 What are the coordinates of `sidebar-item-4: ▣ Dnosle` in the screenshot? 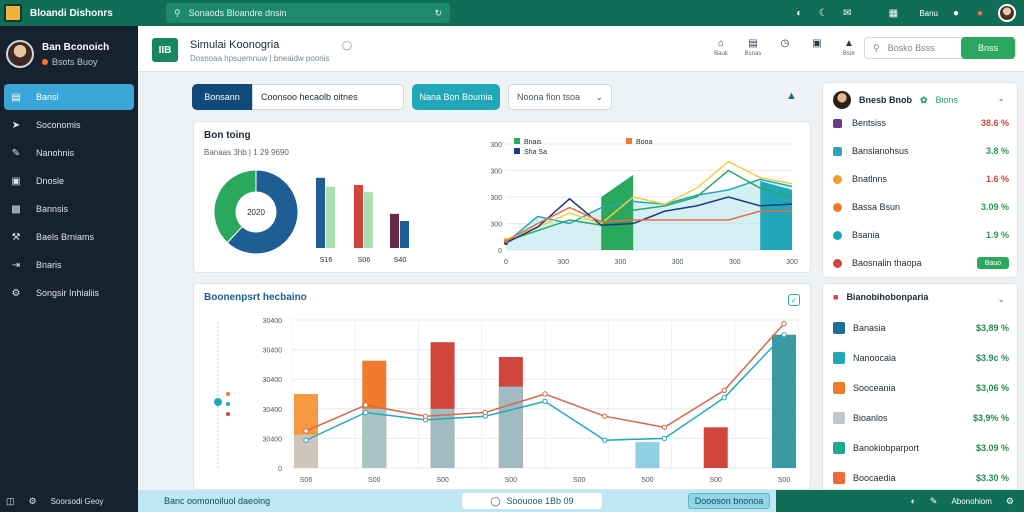 It's located at (69, 181).